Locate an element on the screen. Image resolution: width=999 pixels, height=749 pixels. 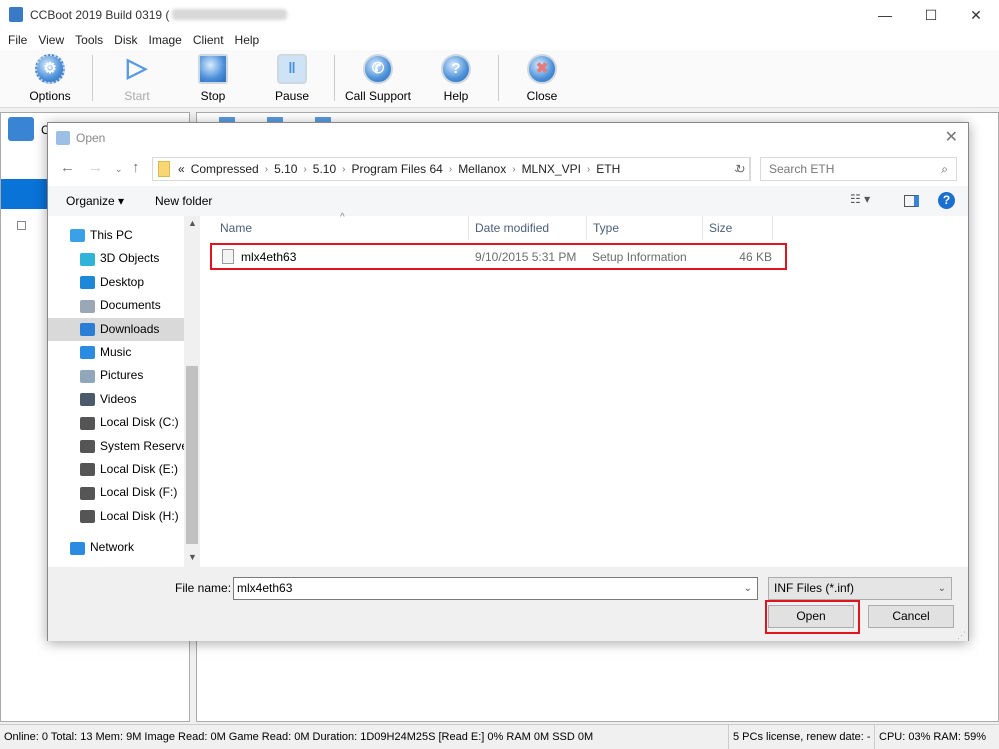
collapse-icon is located at coordinates (21, 225).